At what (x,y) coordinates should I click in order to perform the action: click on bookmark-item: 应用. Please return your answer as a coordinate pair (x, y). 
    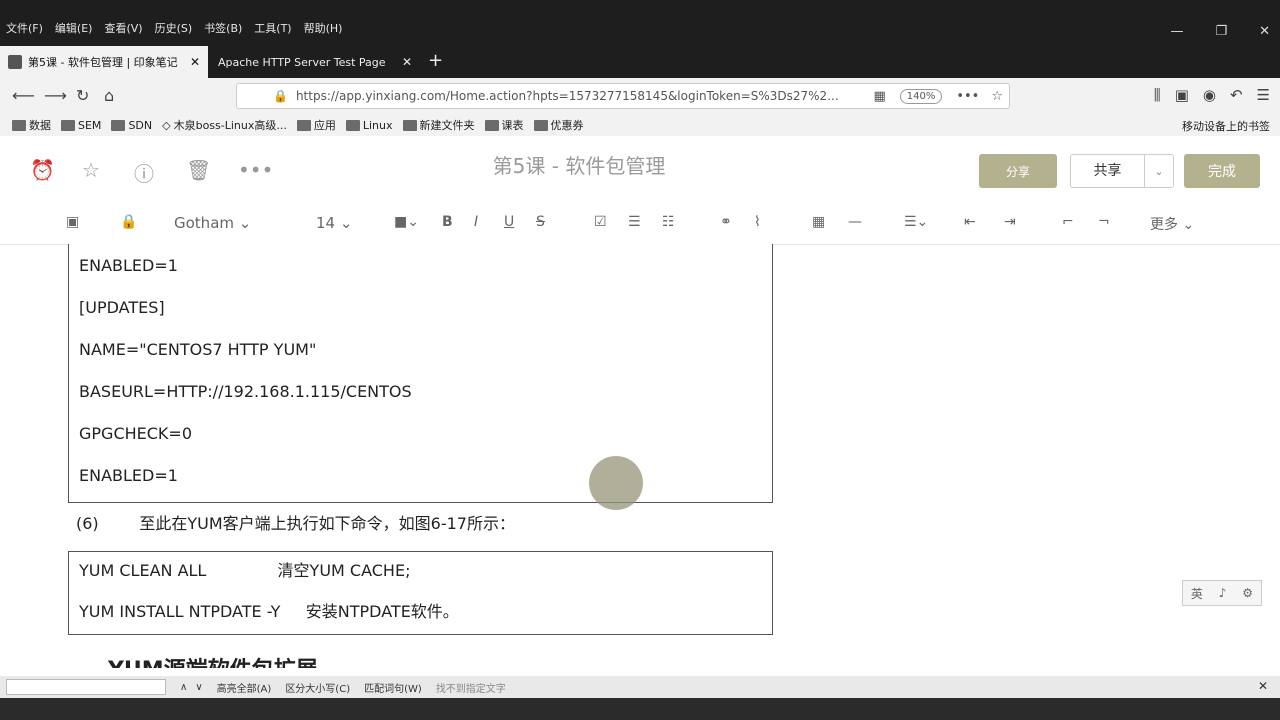
    Looking at the image, I should click on (316, 125).